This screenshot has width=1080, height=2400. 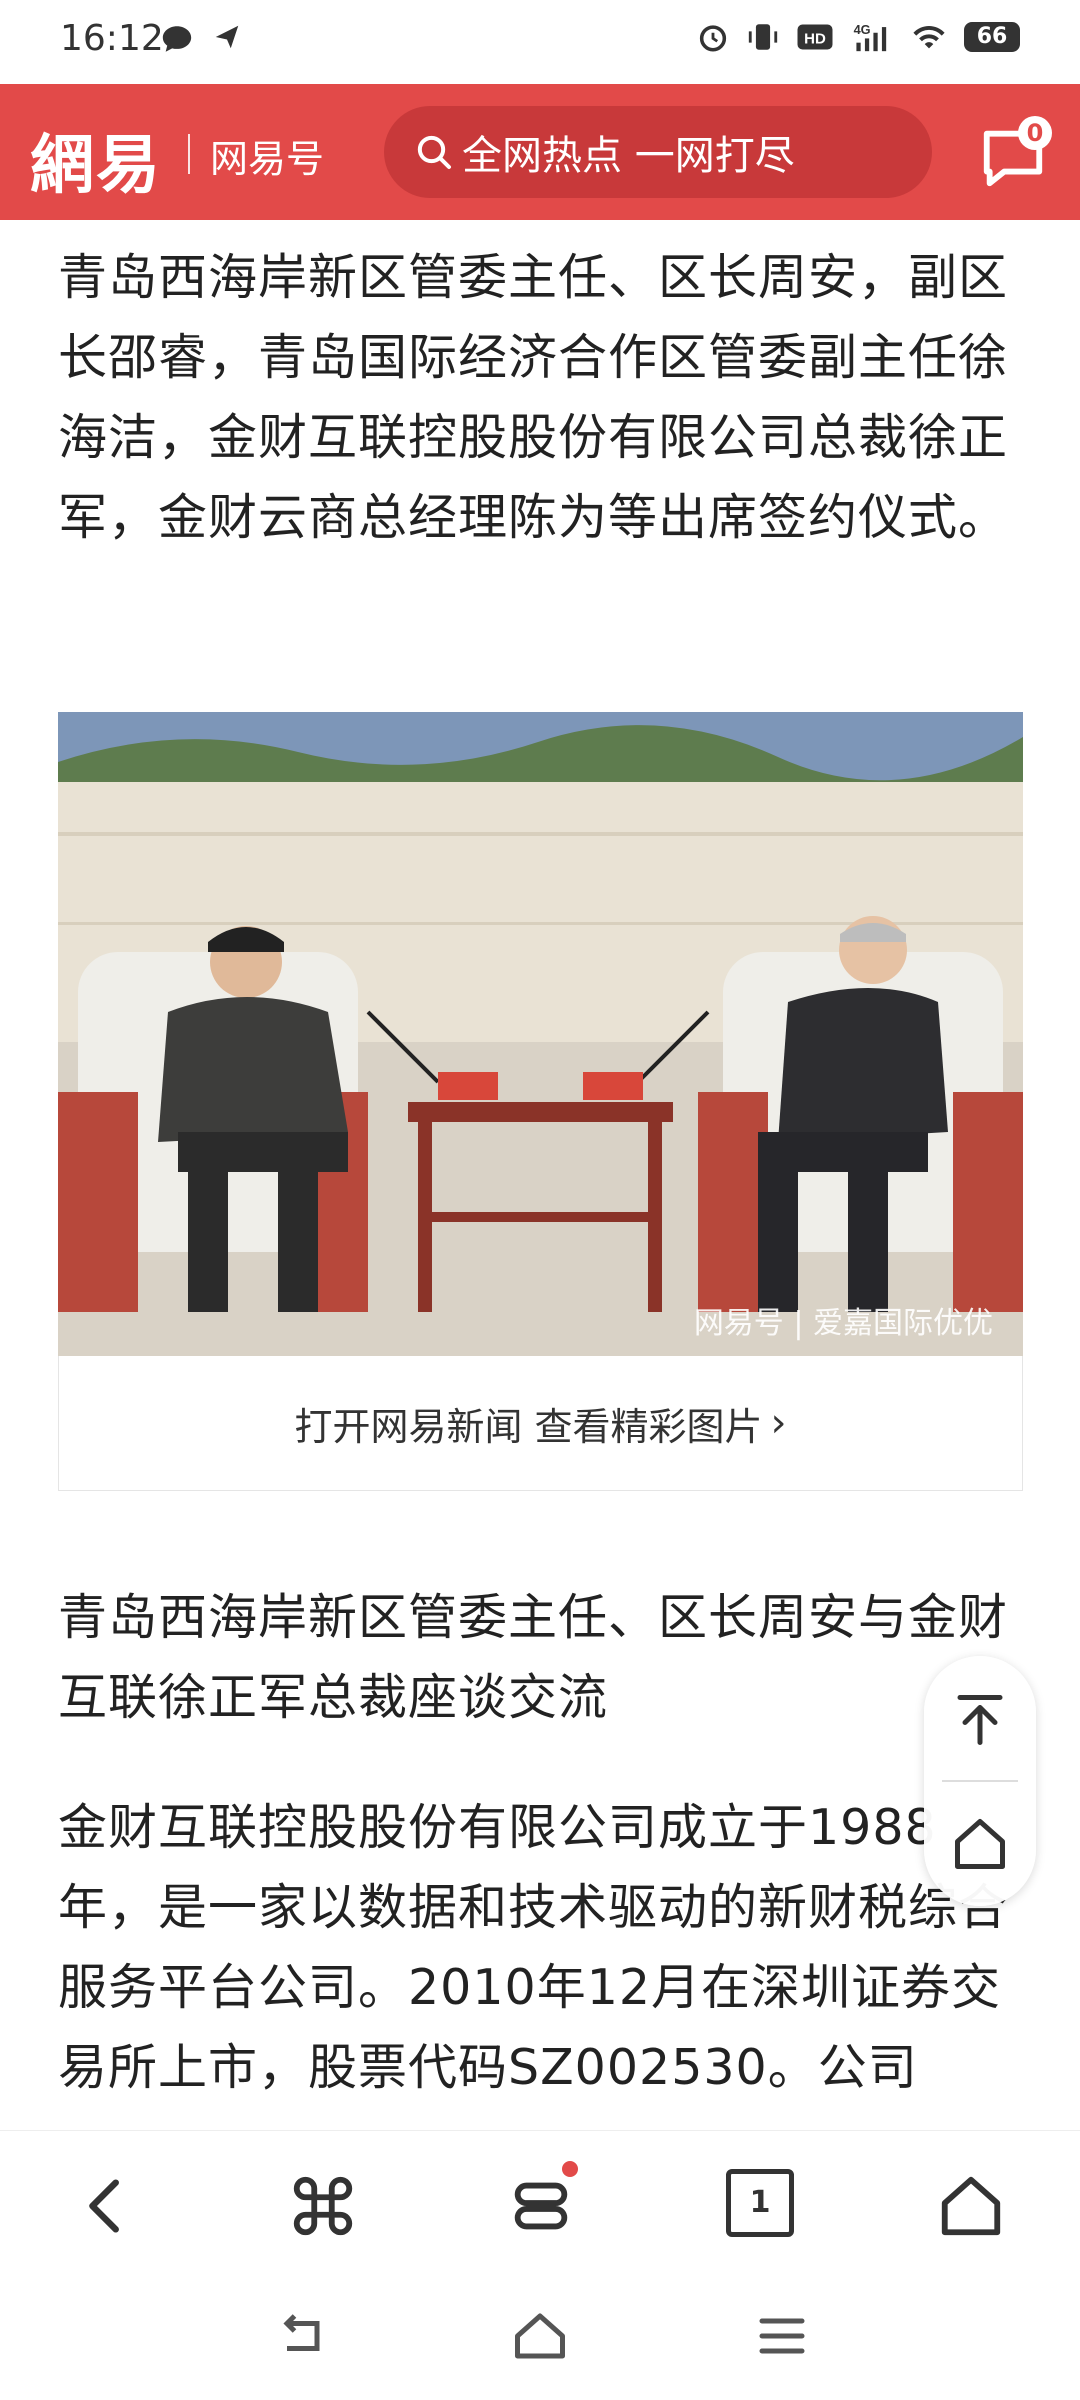 I want to click on menu-icon, so click(x=541, y=2206).